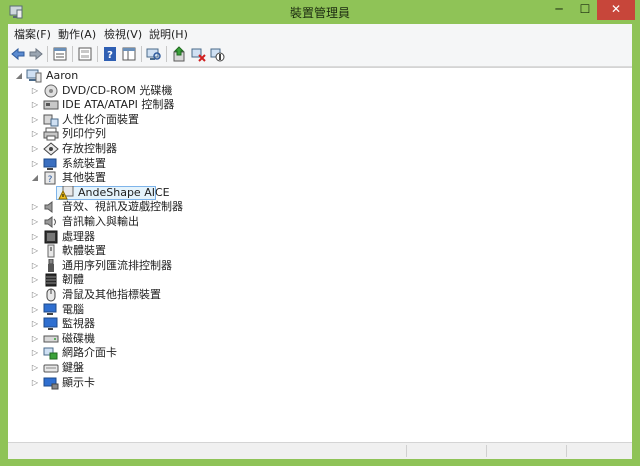  I want to click on tree-node-row: ▷ 電腦, so click(180, 310).